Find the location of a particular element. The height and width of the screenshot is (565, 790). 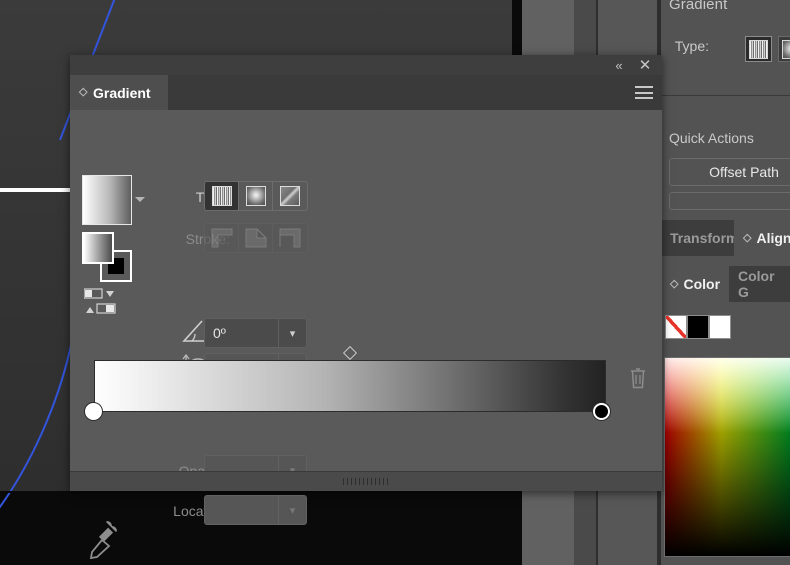

dock-gradient-panel: Gradient Type: is located at coordinates (725, 40).